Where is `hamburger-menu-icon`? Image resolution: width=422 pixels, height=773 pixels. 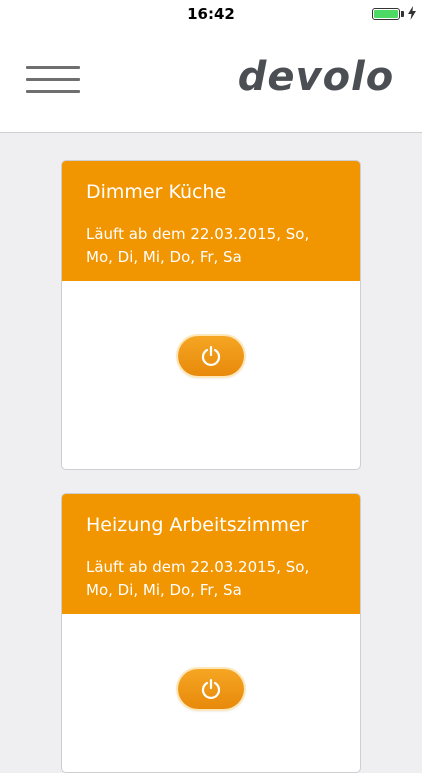 hamburger-menu-icon is located at coordinates (53, 81).